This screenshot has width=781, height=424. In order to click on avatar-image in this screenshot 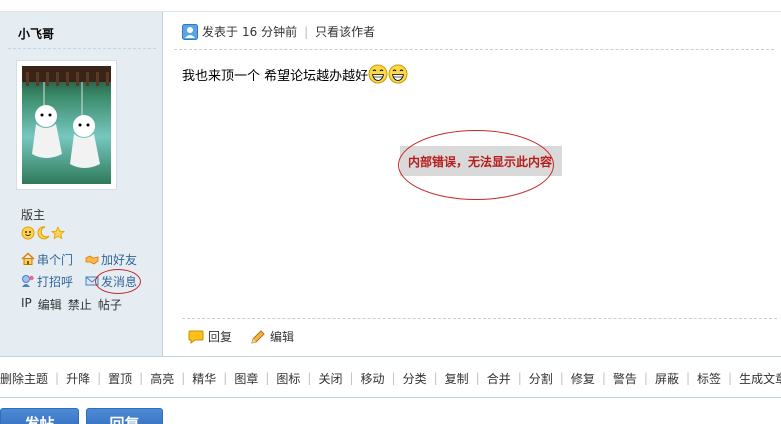, I will do `click(66, 125)`.